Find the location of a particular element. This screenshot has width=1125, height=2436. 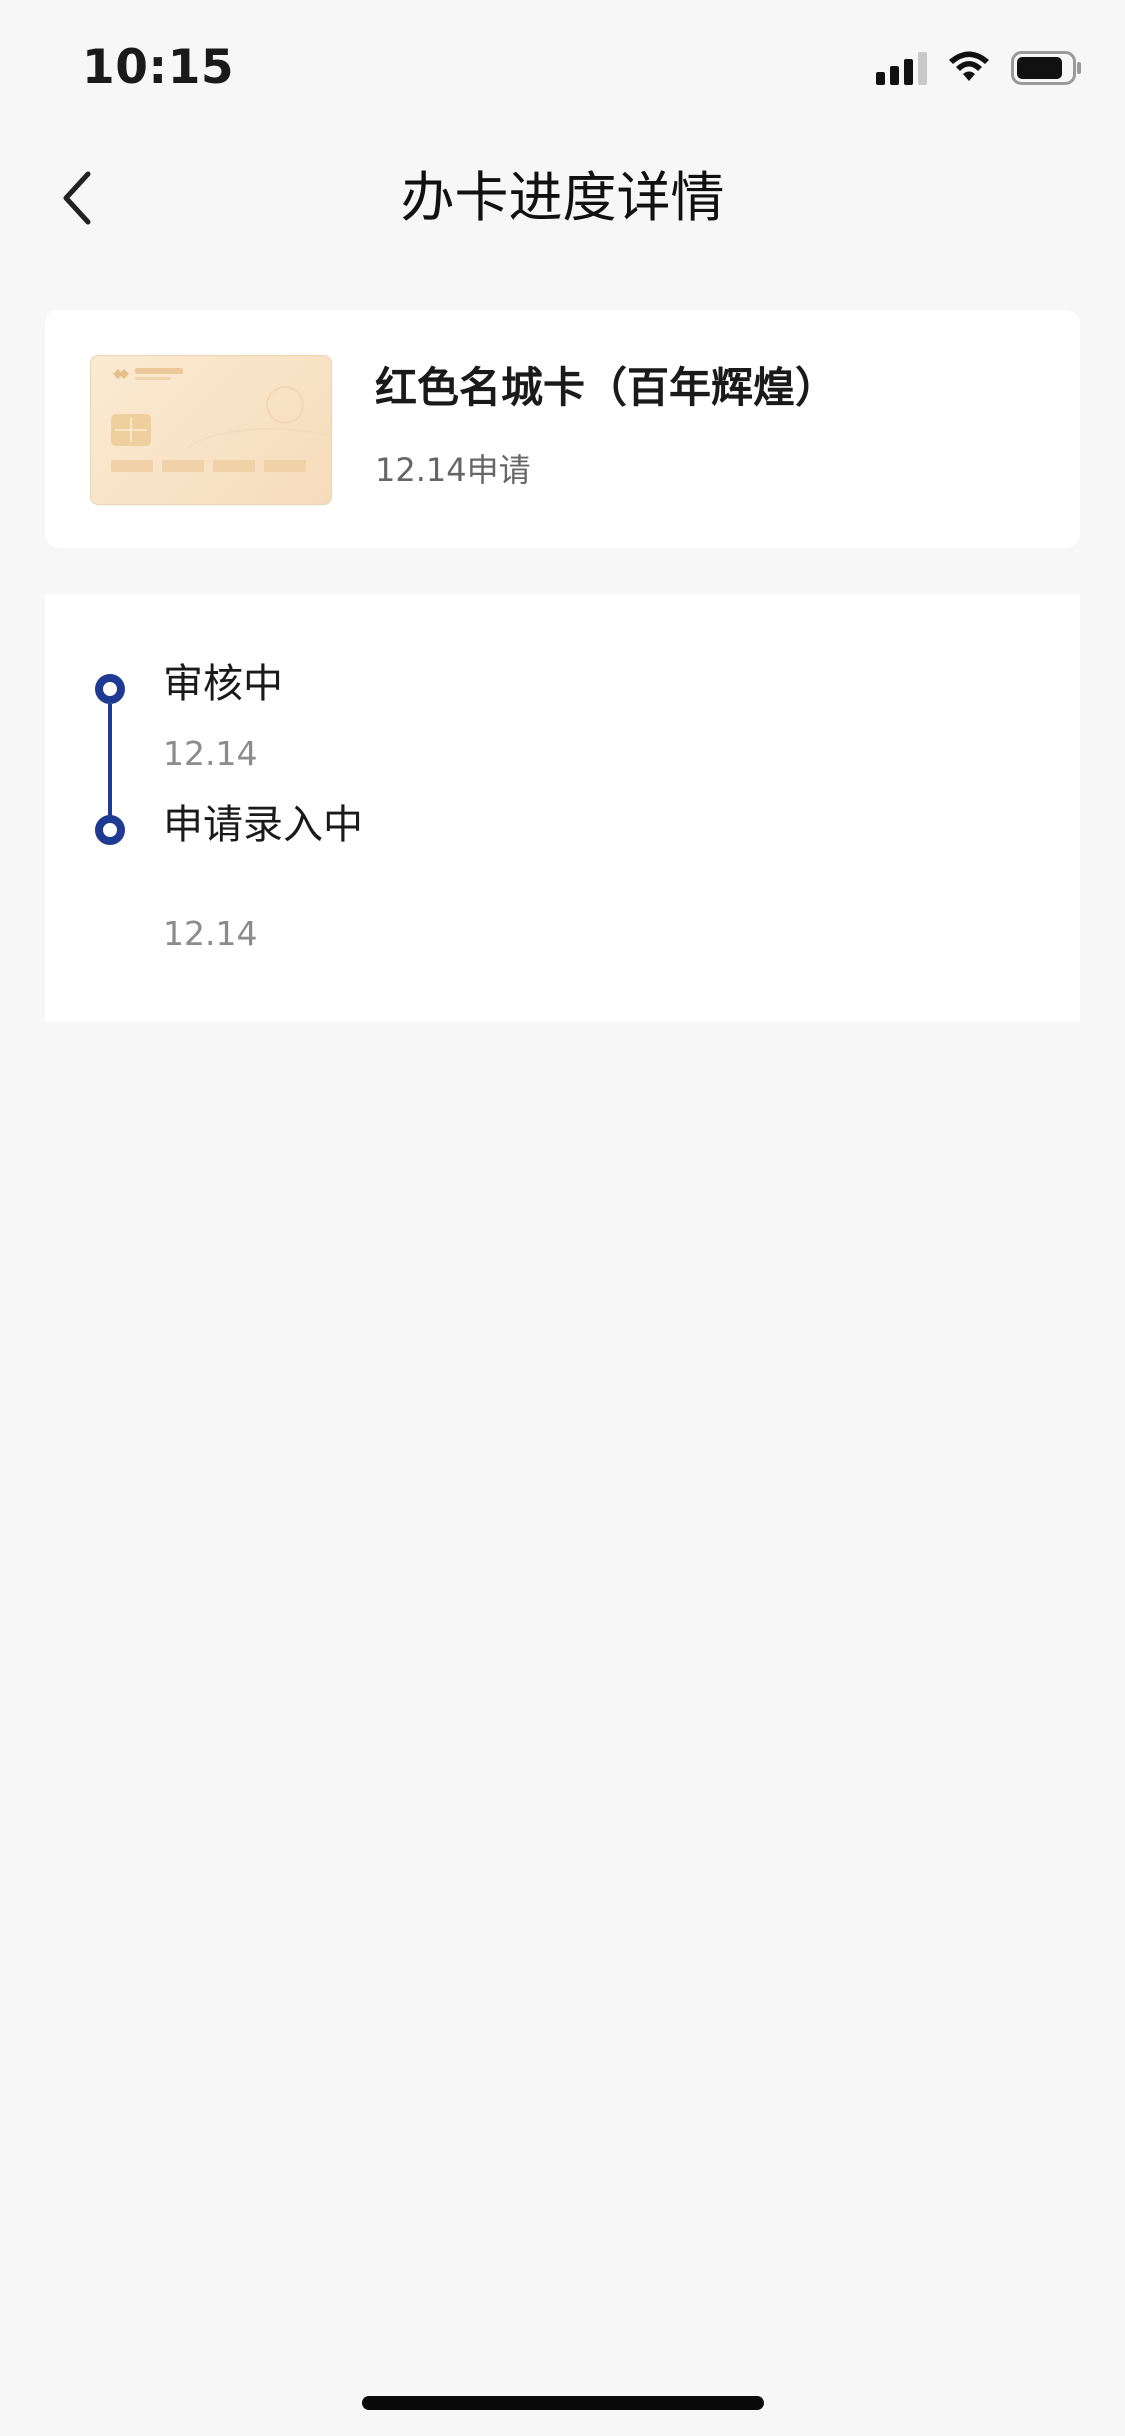

card-apply-date: 12.14申请 is located at coordinates (453, 470).